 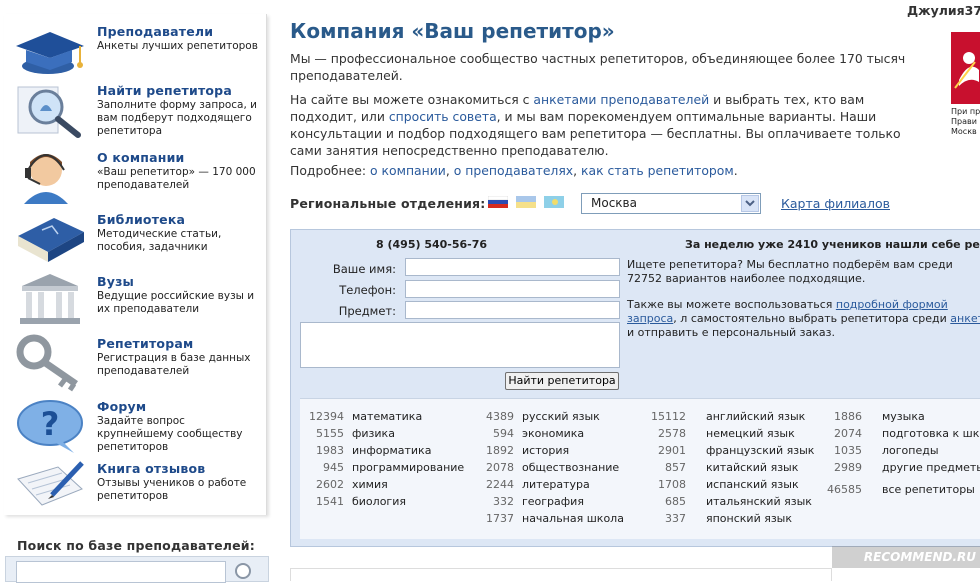 I want to click on sidebar-item-desc: Регистрация в базе данных преподавателей, so click(x=174, y=364).